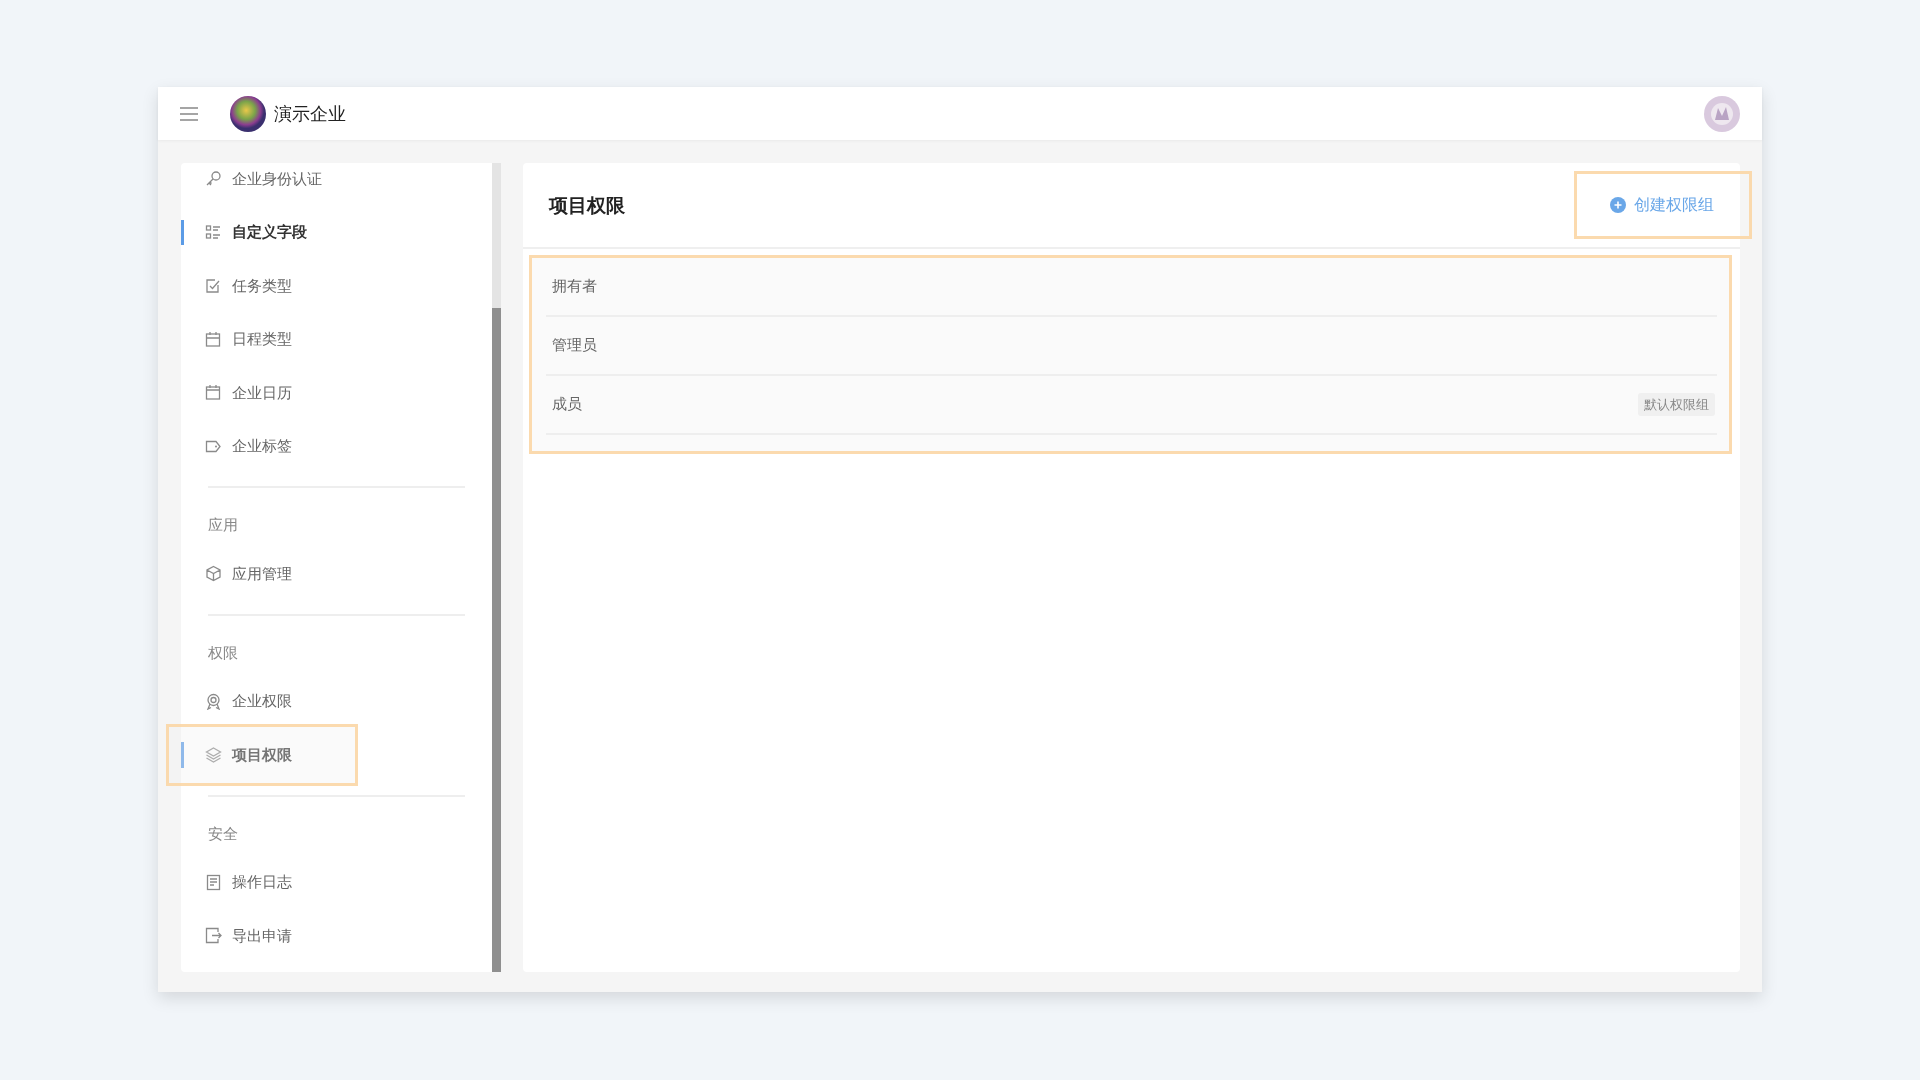 The width and height of the screenshot is (1920, 1080). I want to click on section-title: 权限, so click(223, 653).